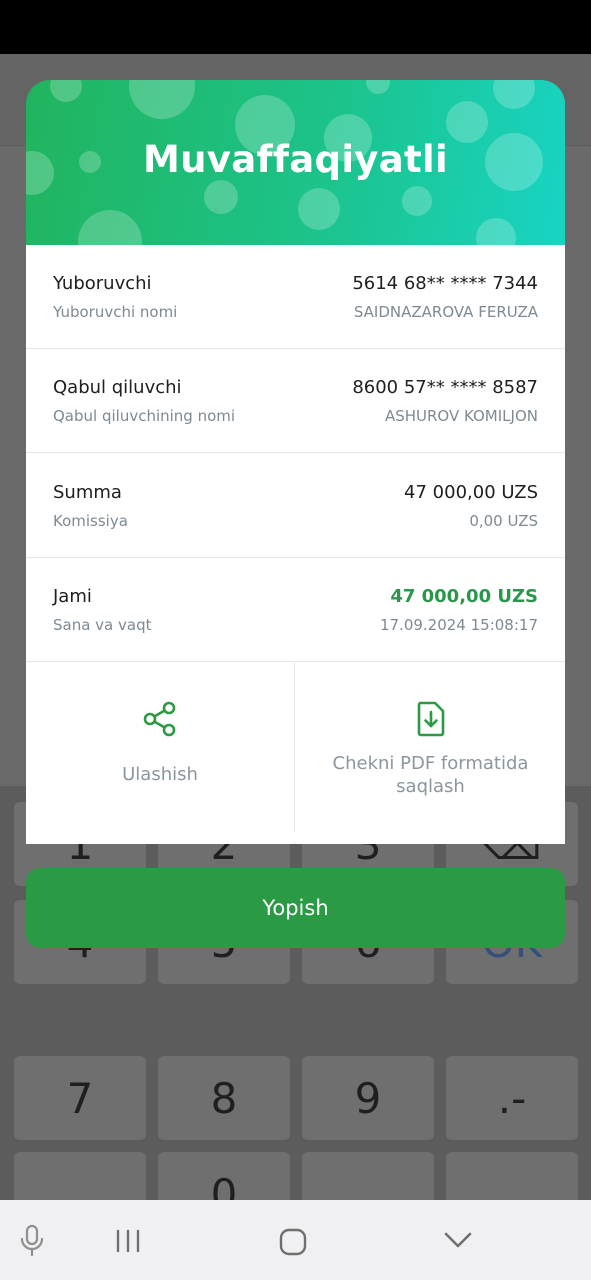 The width and height of the screenshot is (591, 1280). Describe the element at coordinates (80, 1098) in the screenshot. I see `key-7: 7` at that location.